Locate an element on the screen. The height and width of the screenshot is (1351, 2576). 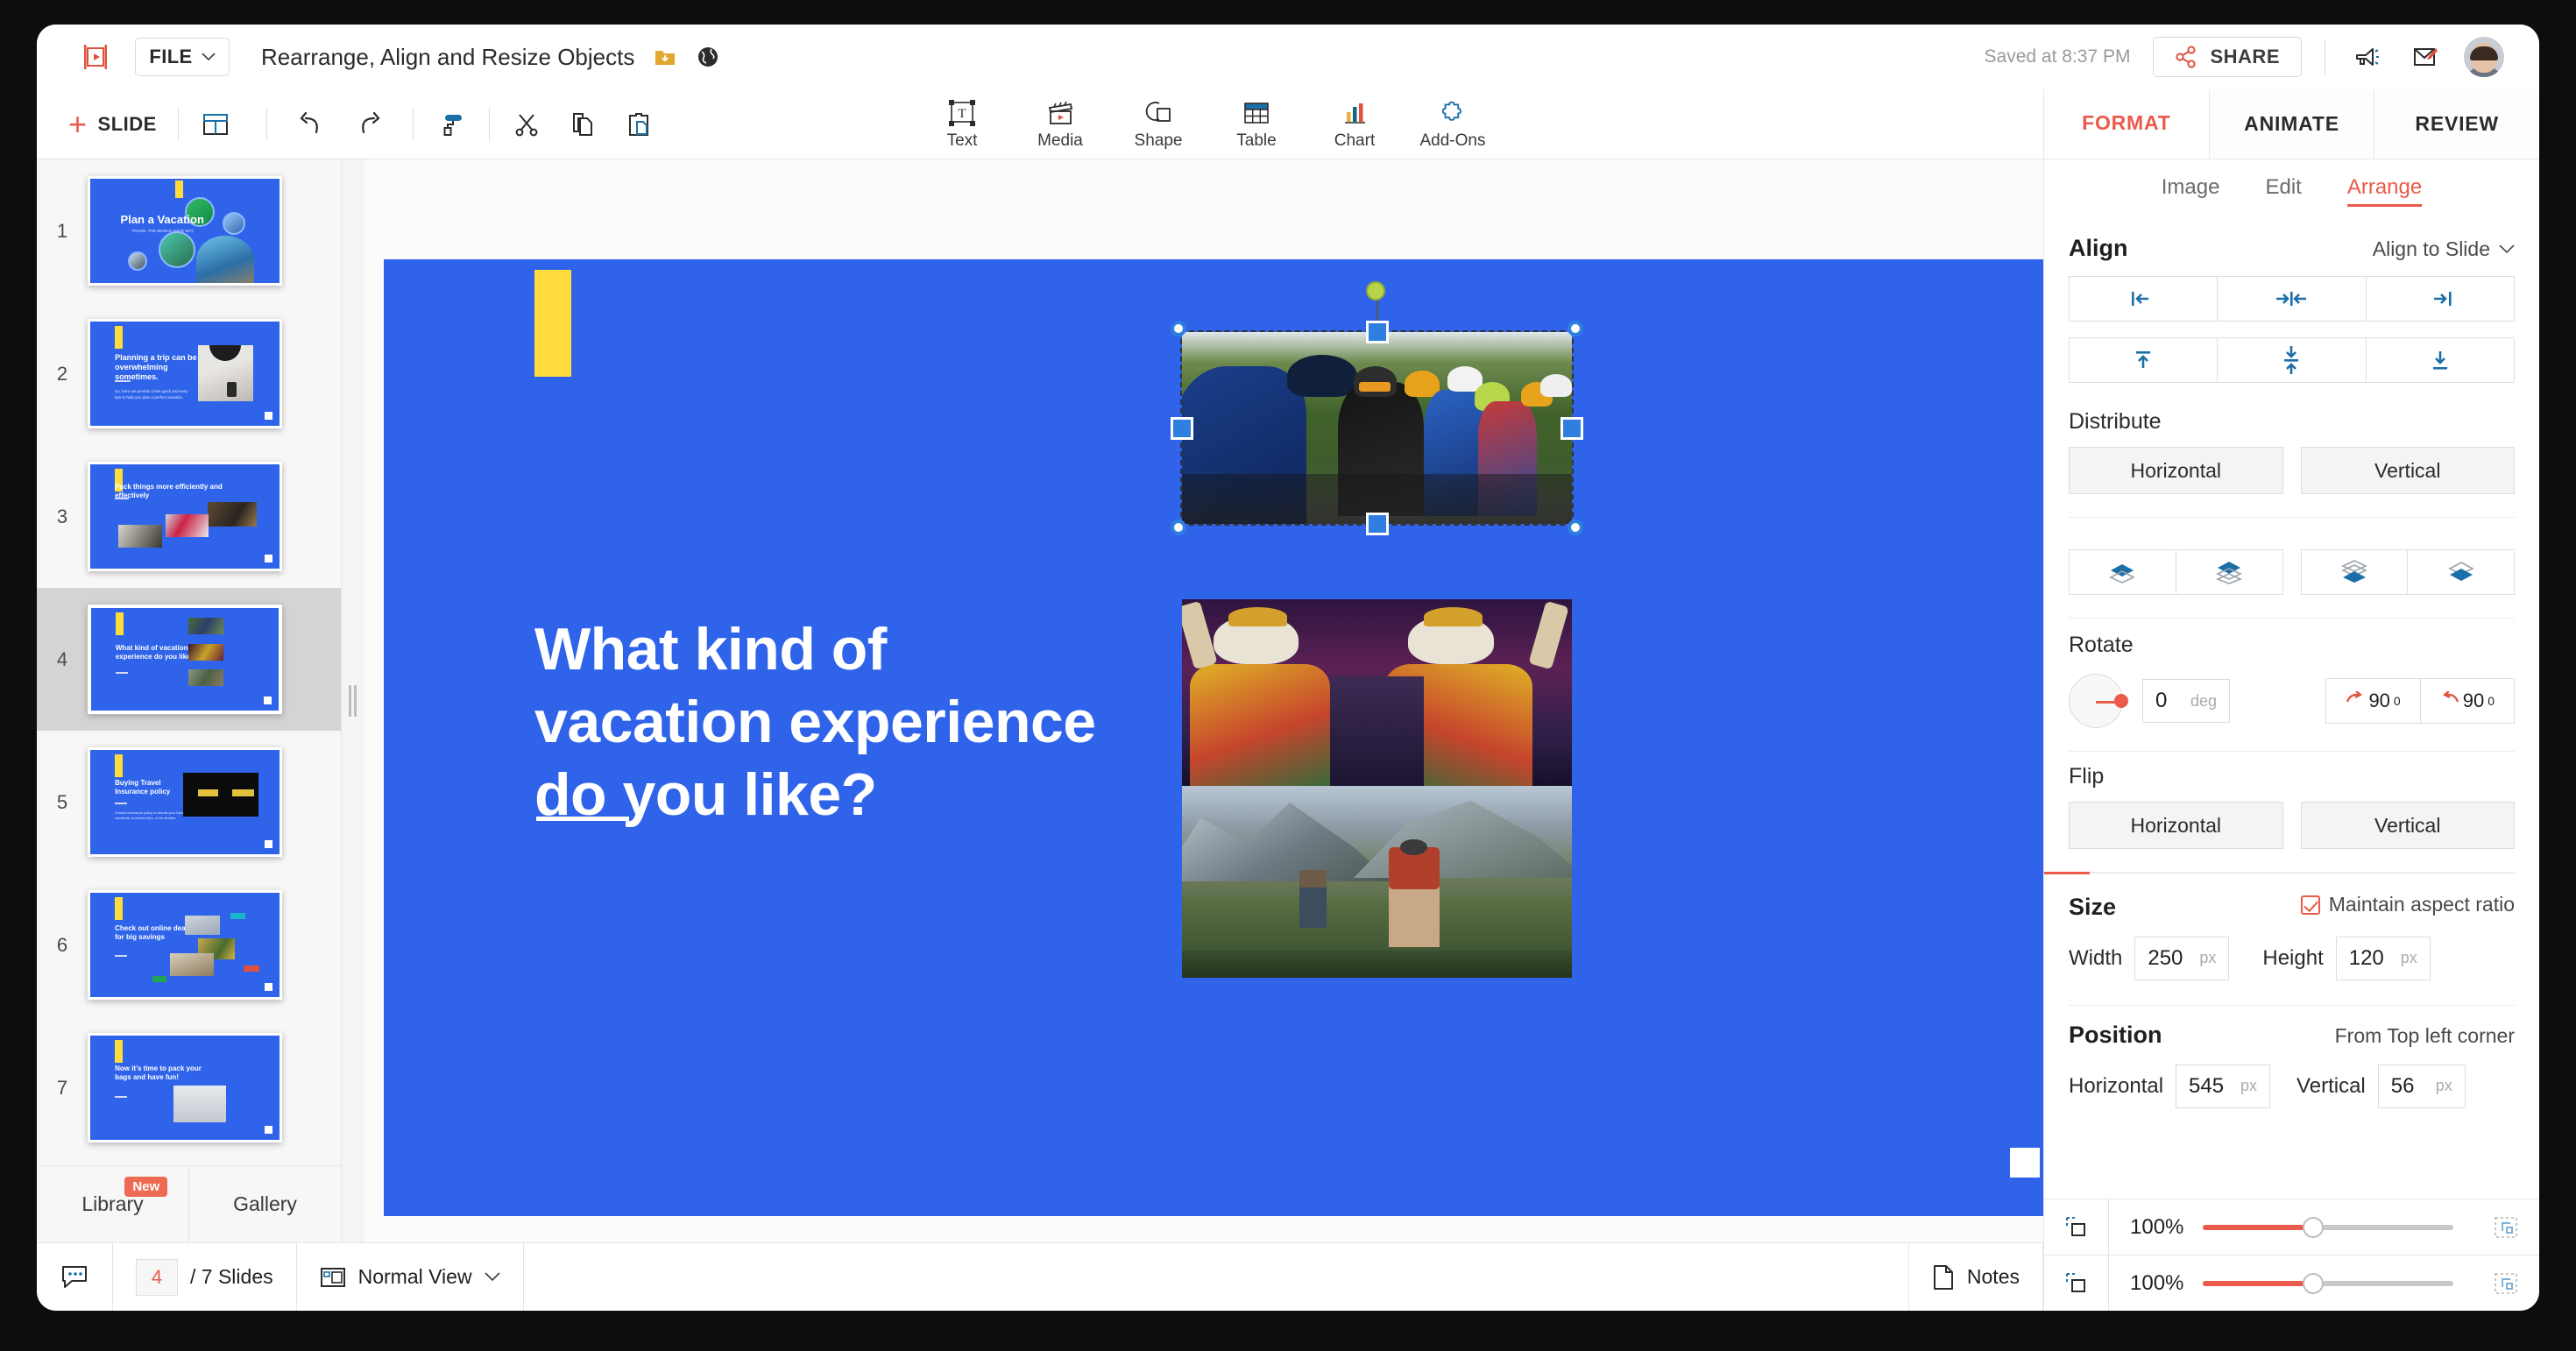
paint-roller-icon is located at coordinates (454, 124).